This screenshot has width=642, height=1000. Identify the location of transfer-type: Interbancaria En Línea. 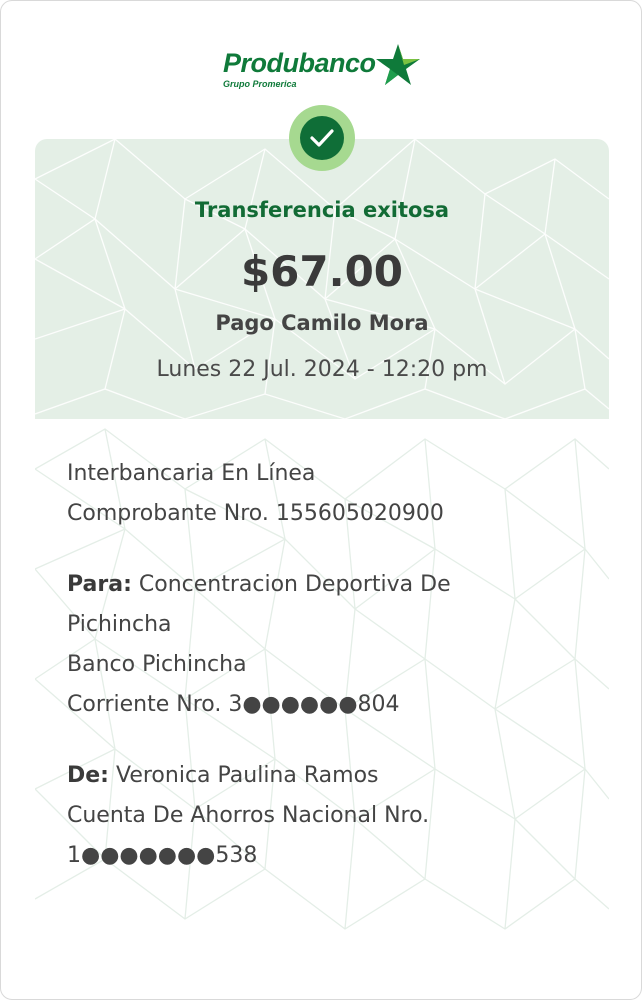
(191, 473).